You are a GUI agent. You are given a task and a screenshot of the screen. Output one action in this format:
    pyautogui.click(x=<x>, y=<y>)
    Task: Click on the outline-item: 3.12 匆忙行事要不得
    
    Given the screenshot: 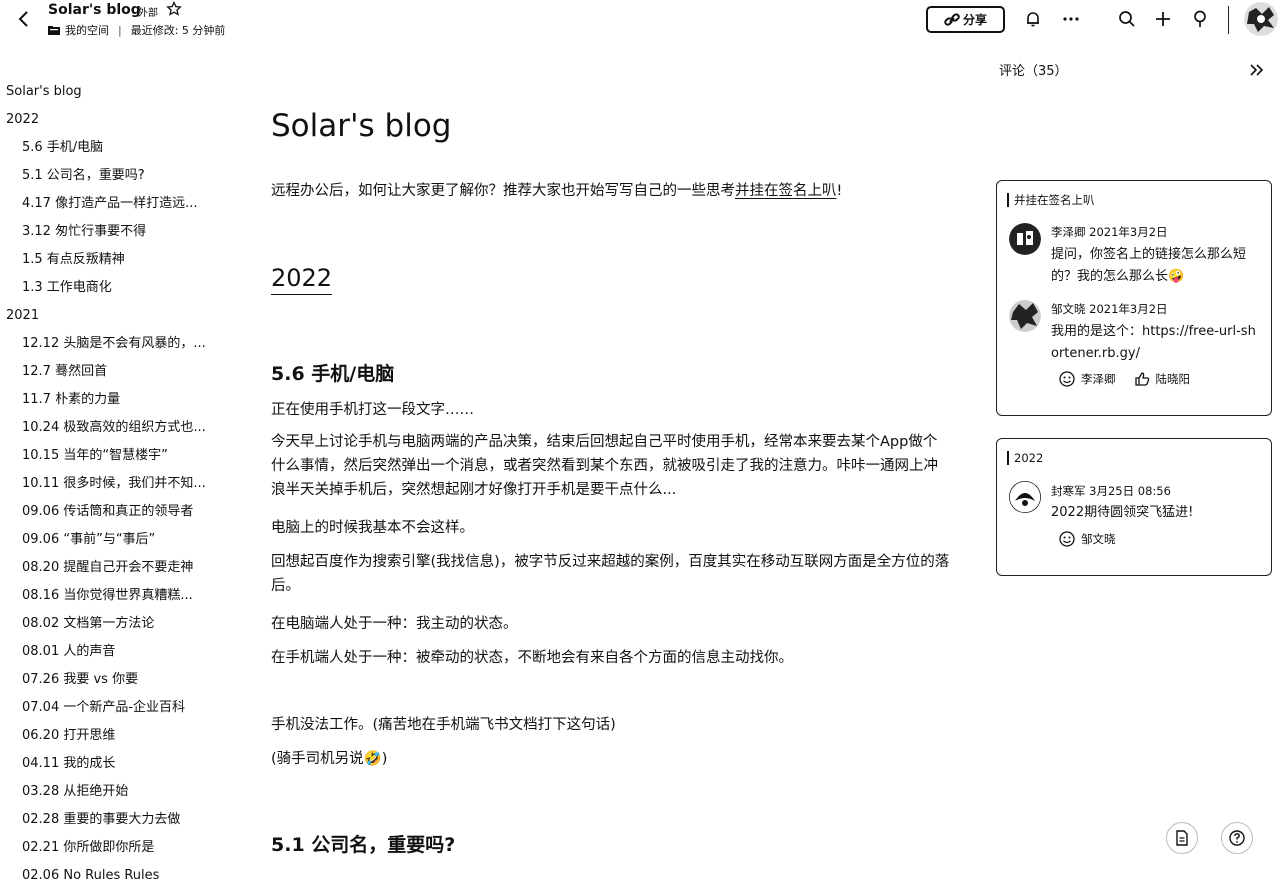 What is the action you would take?
    pyautogui.click(x=107, y=232)
    